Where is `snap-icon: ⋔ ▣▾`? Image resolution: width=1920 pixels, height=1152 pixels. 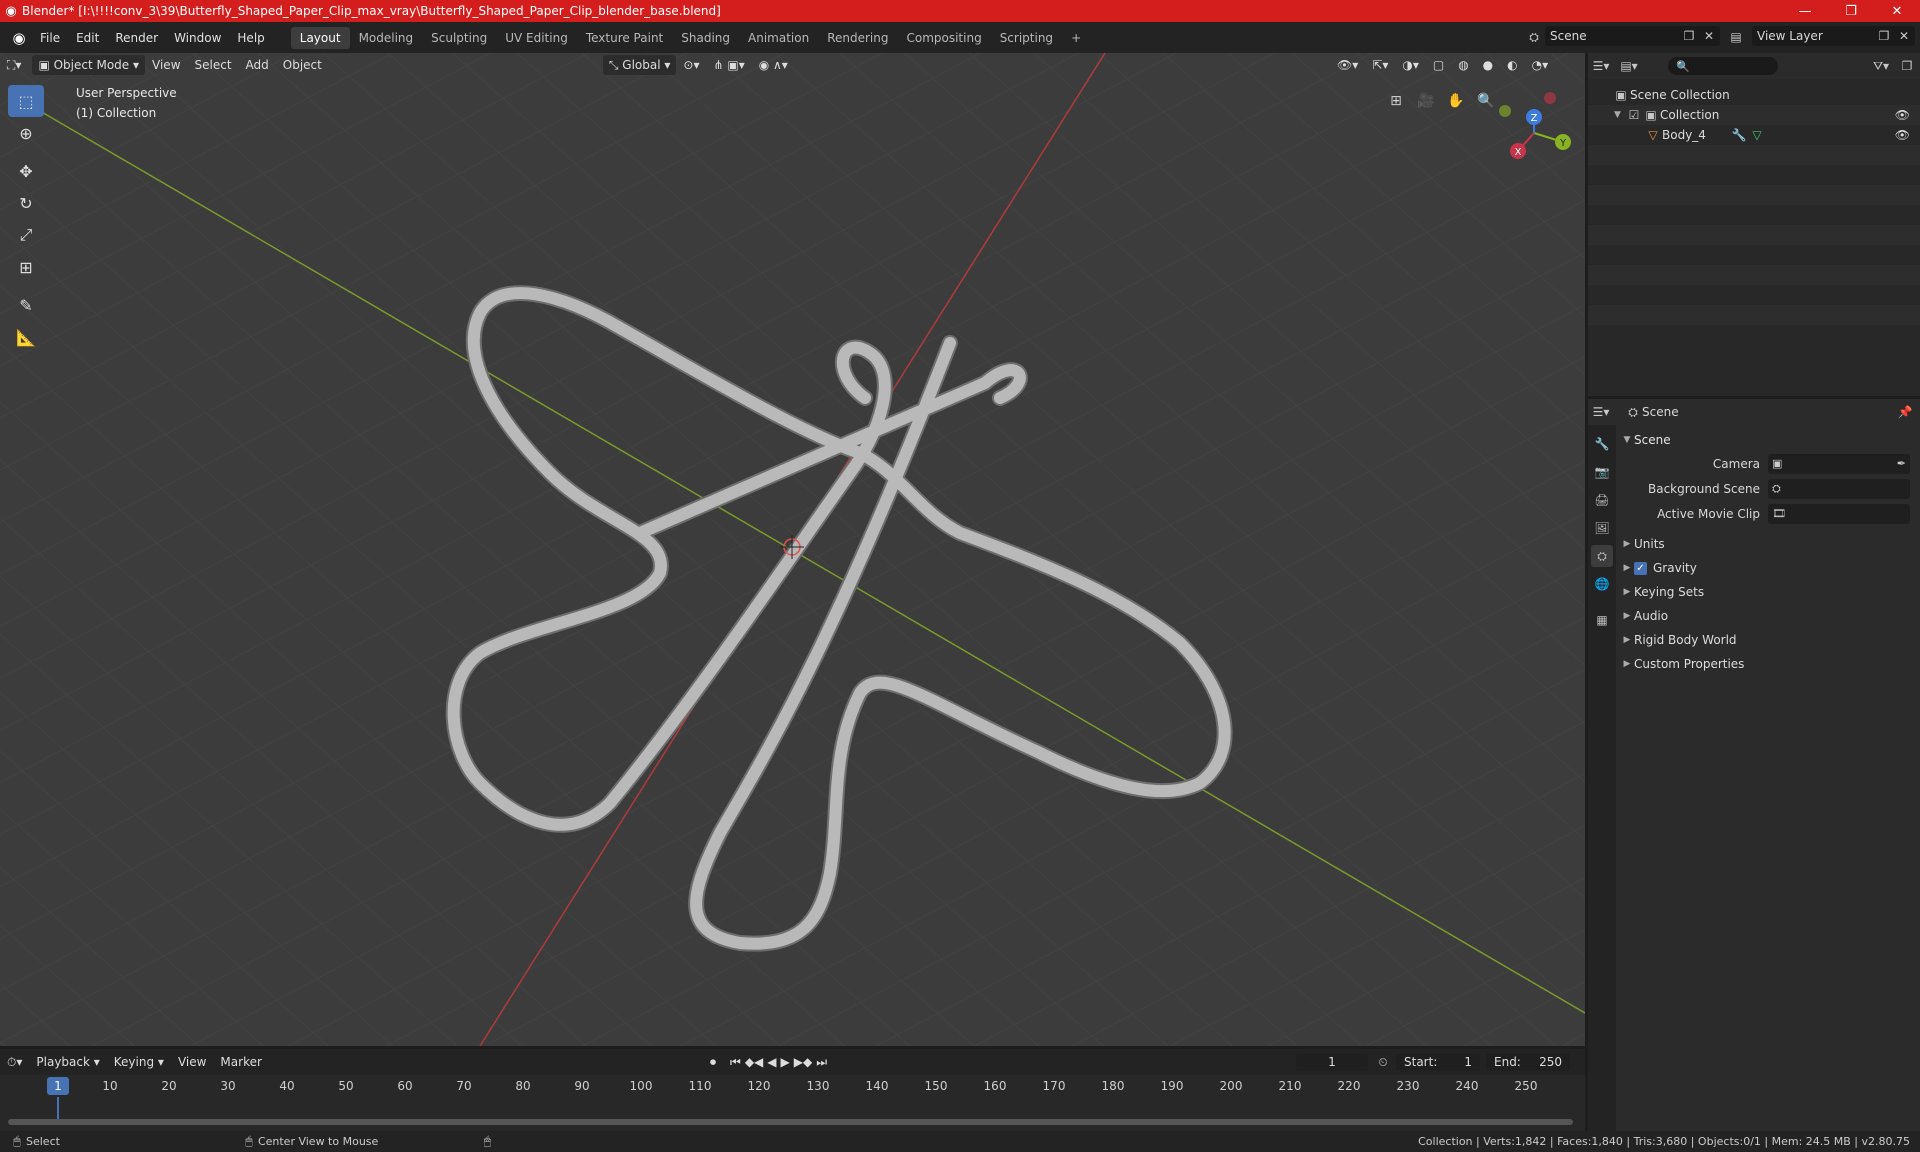
snap-icon: ⋔ ▣▾ is located at coordinates (729, 65).